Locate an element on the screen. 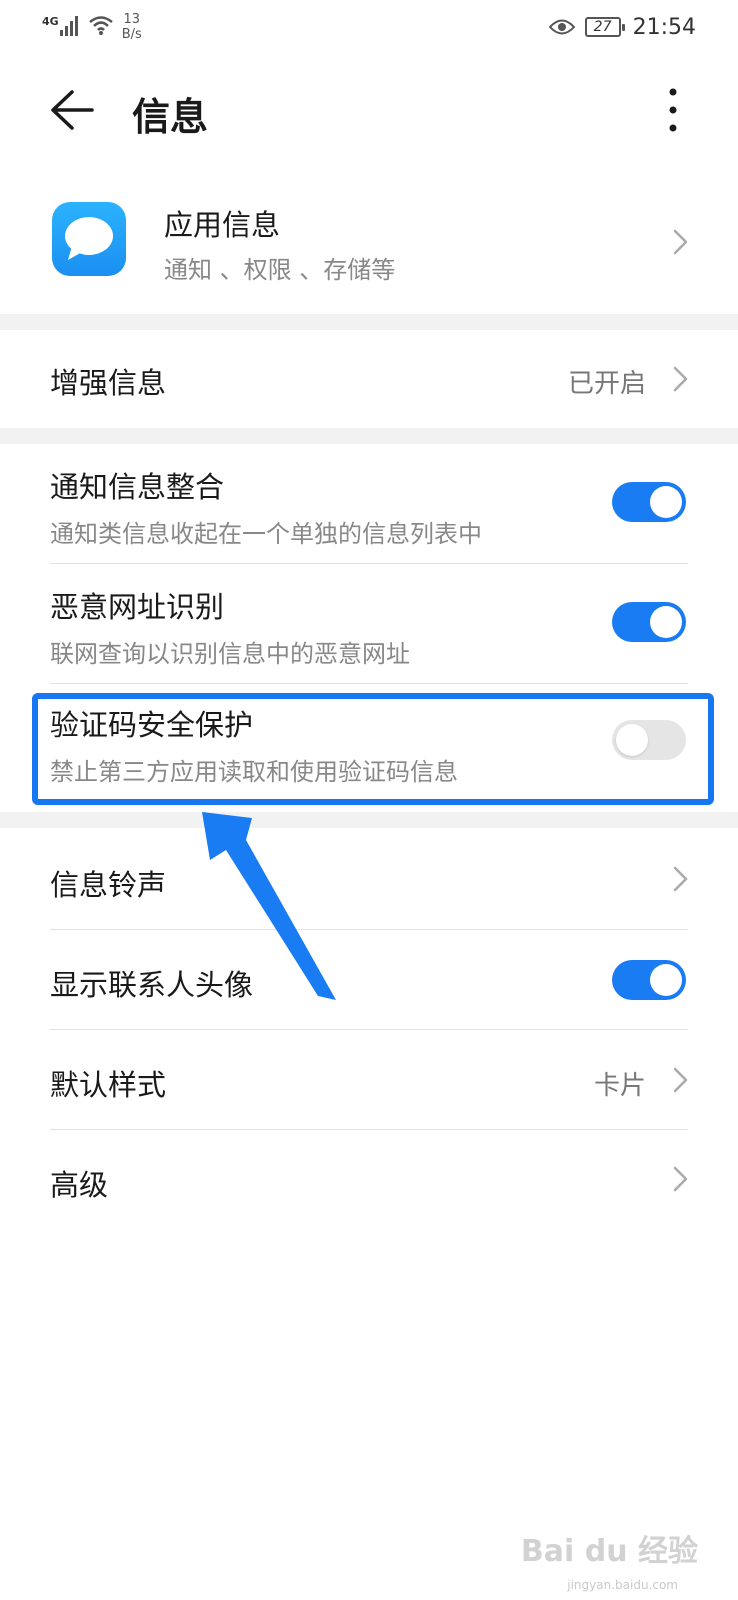 Image resolution: width=738 pixels, height=1600 pixels. more-vertical-icon is located at coordinates (673, 110).